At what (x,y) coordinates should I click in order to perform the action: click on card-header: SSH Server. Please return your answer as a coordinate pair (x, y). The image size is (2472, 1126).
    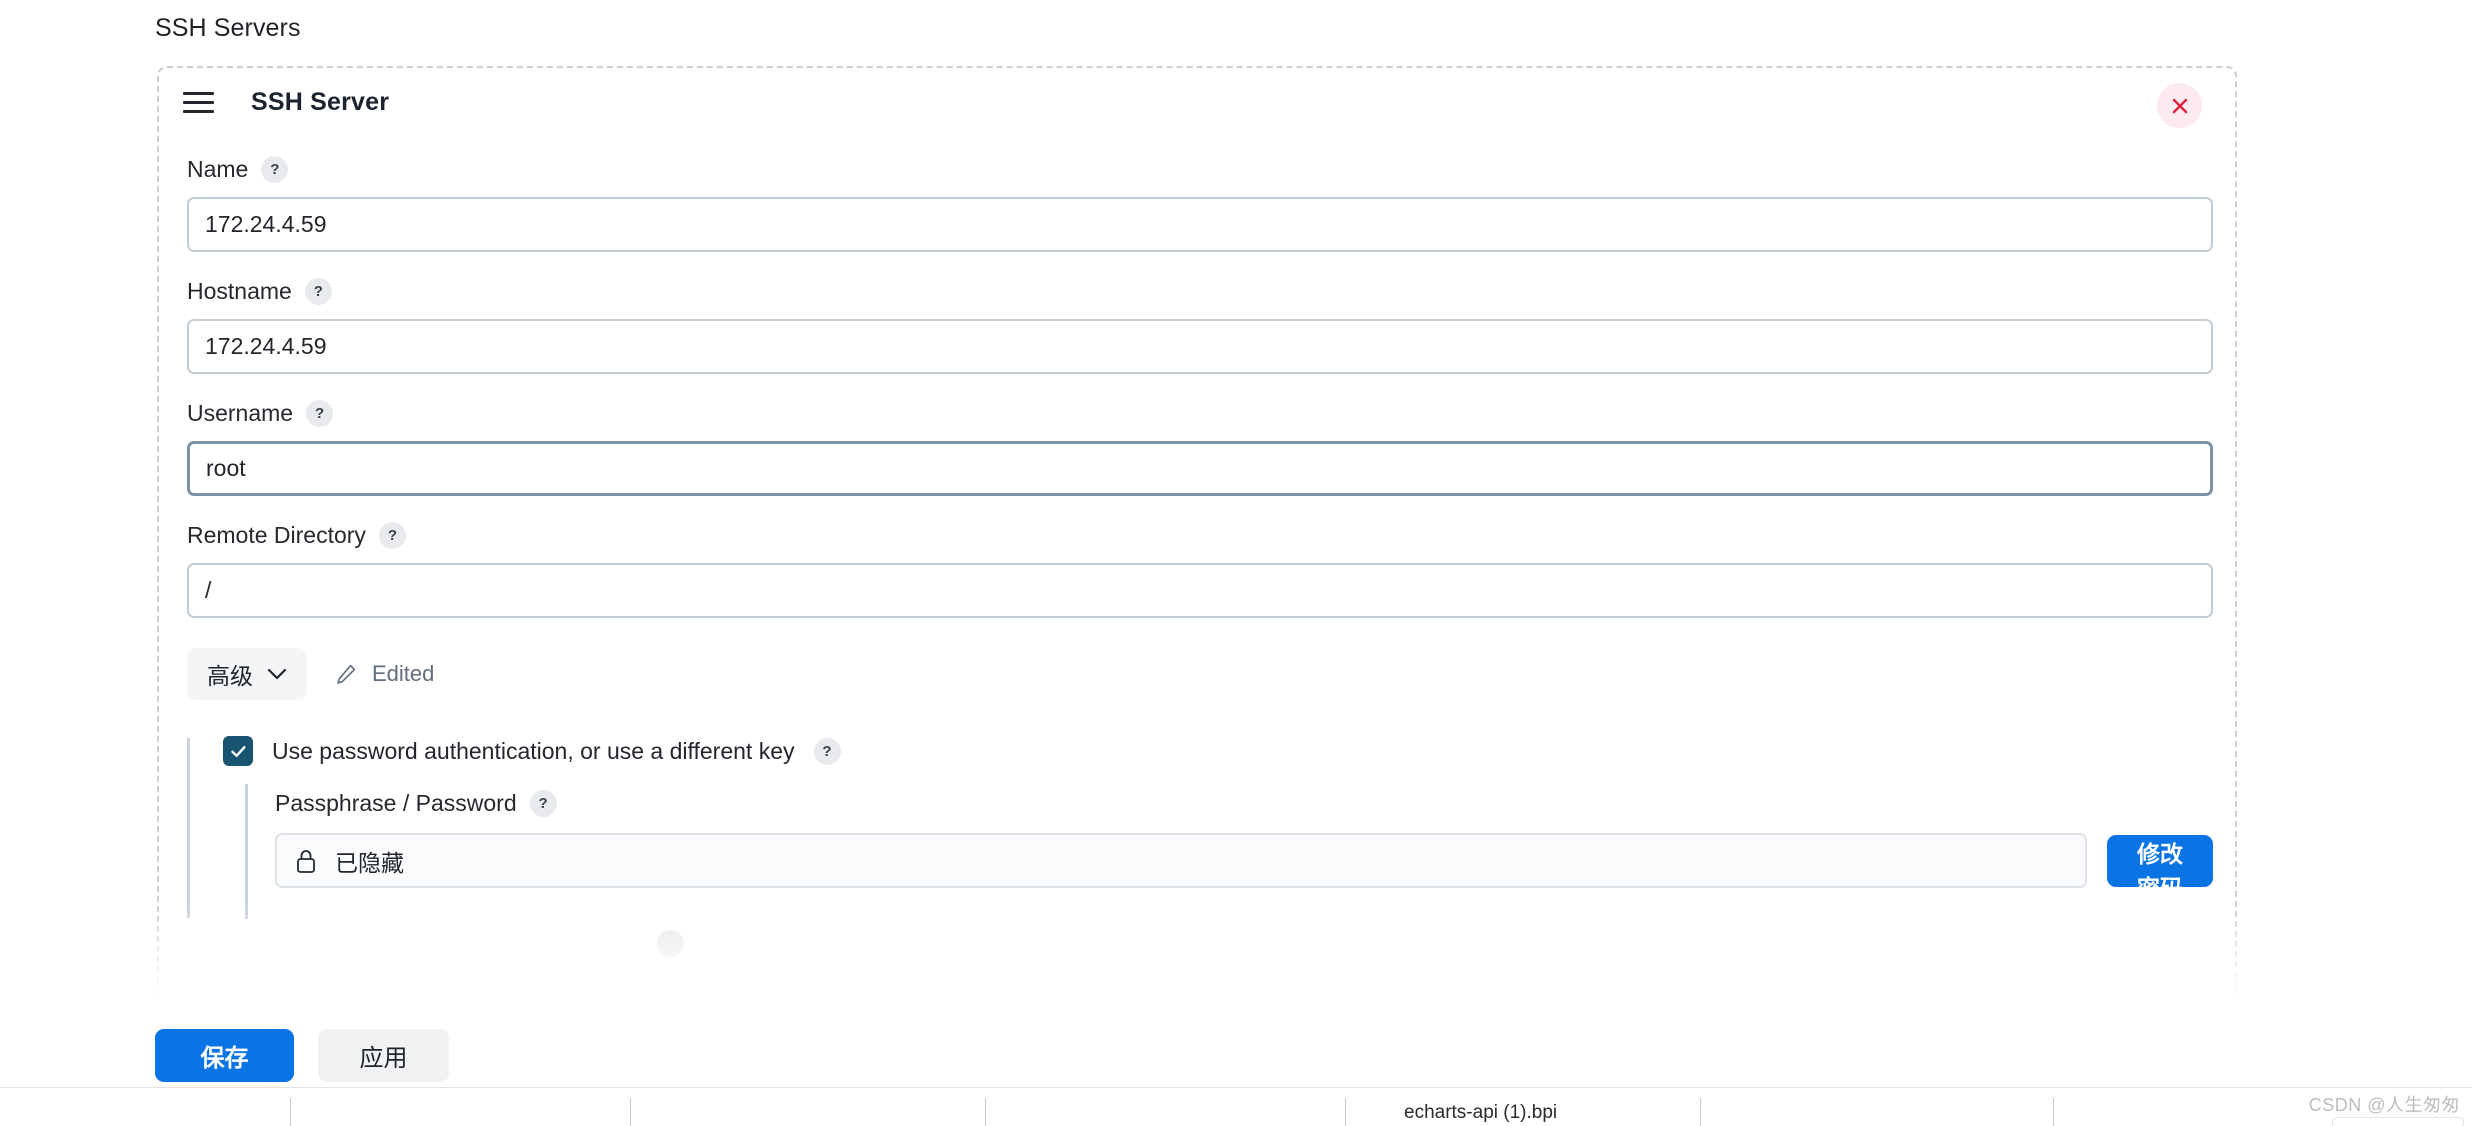
    Looking at the image, I should click on (286, 102).